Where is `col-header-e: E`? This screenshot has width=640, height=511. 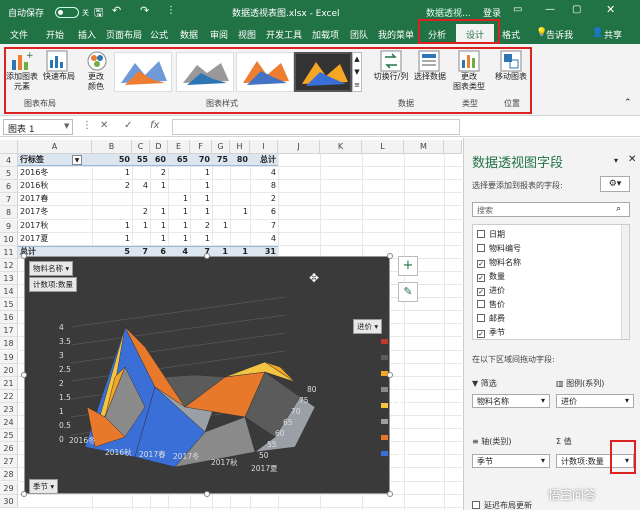 col-header-e: E is located at coordinates (179, 147).